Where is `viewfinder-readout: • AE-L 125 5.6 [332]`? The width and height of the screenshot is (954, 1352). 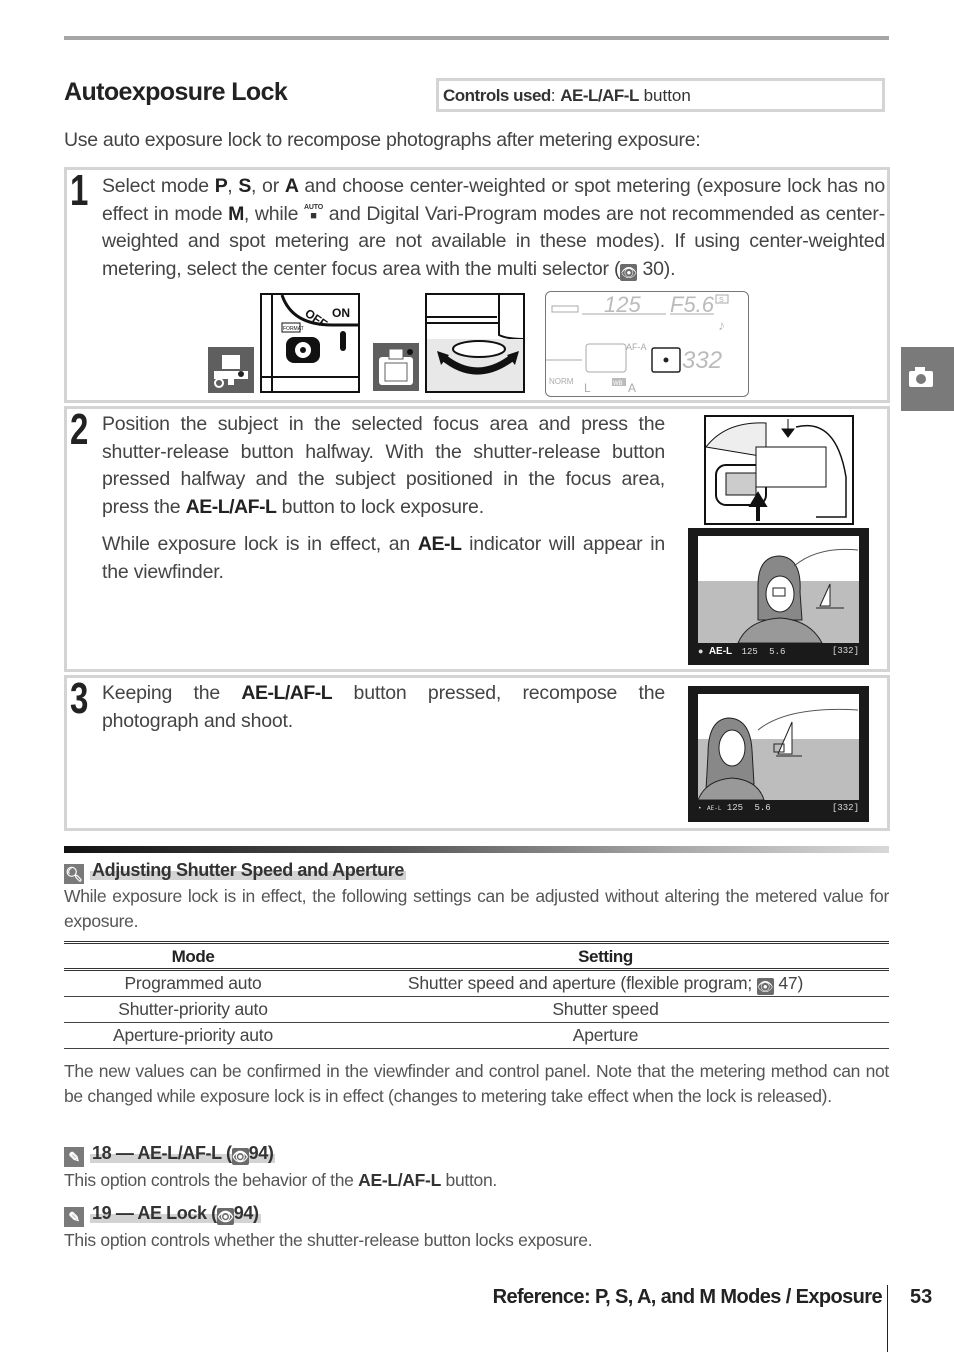 viewfinder-readout: • AE-L 125 5.6 [332] is located at coordinates (778, 811).